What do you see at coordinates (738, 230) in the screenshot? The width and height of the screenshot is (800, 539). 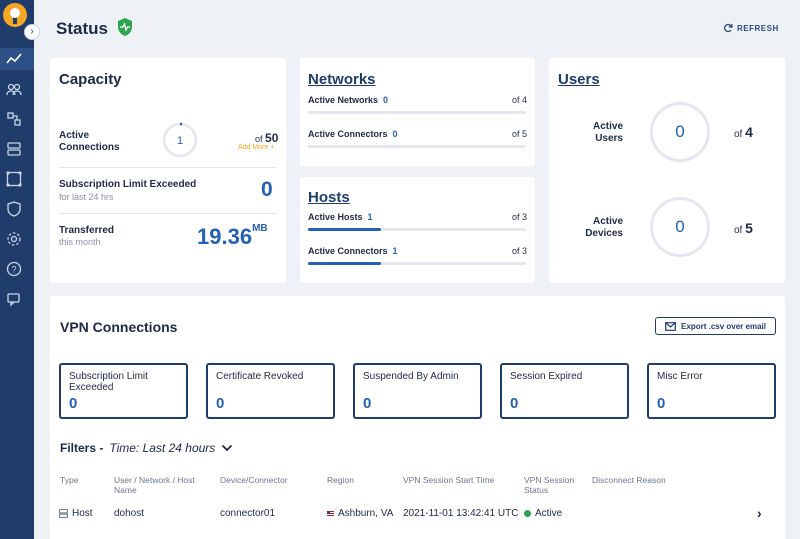 I see `active-devices-of-prefix: of` at bounding box center [738, 230].